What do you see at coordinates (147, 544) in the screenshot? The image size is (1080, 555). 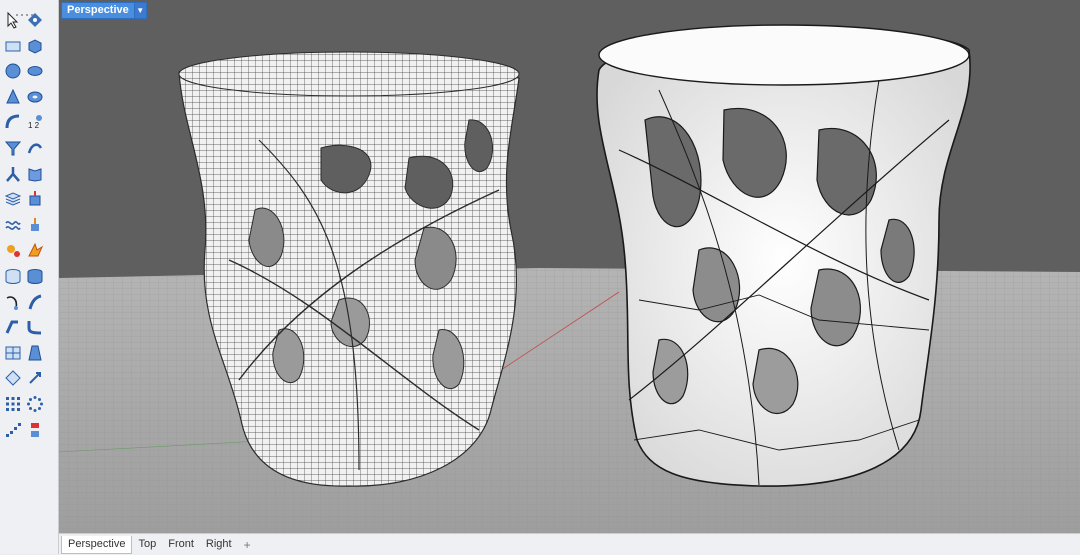 I see `tab-top: Top` at bounding box center [147, 544].